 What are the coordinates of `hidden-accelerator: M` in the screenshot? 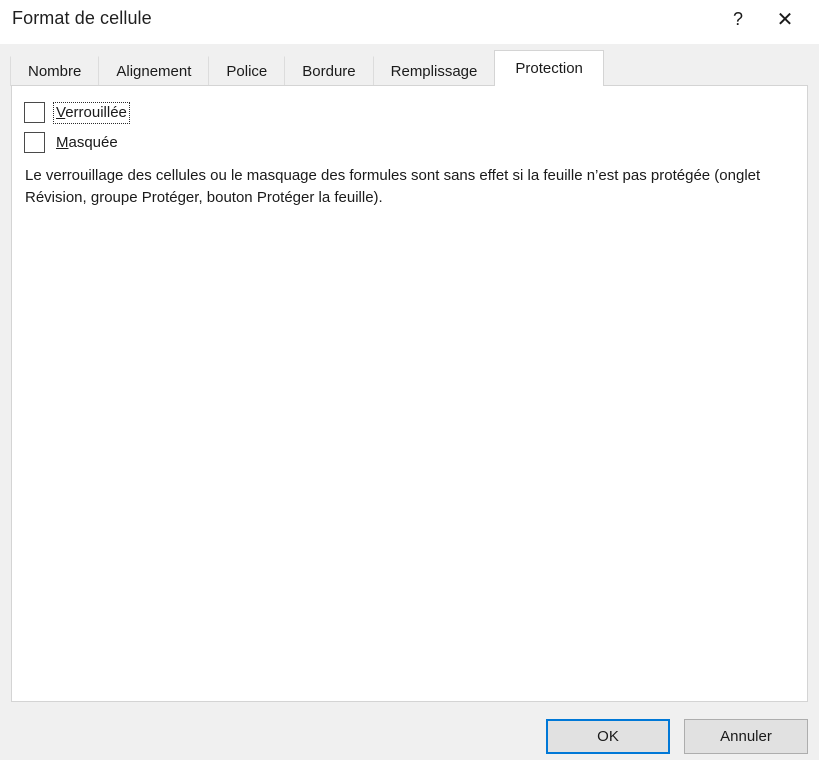 It's located at (62, 142).